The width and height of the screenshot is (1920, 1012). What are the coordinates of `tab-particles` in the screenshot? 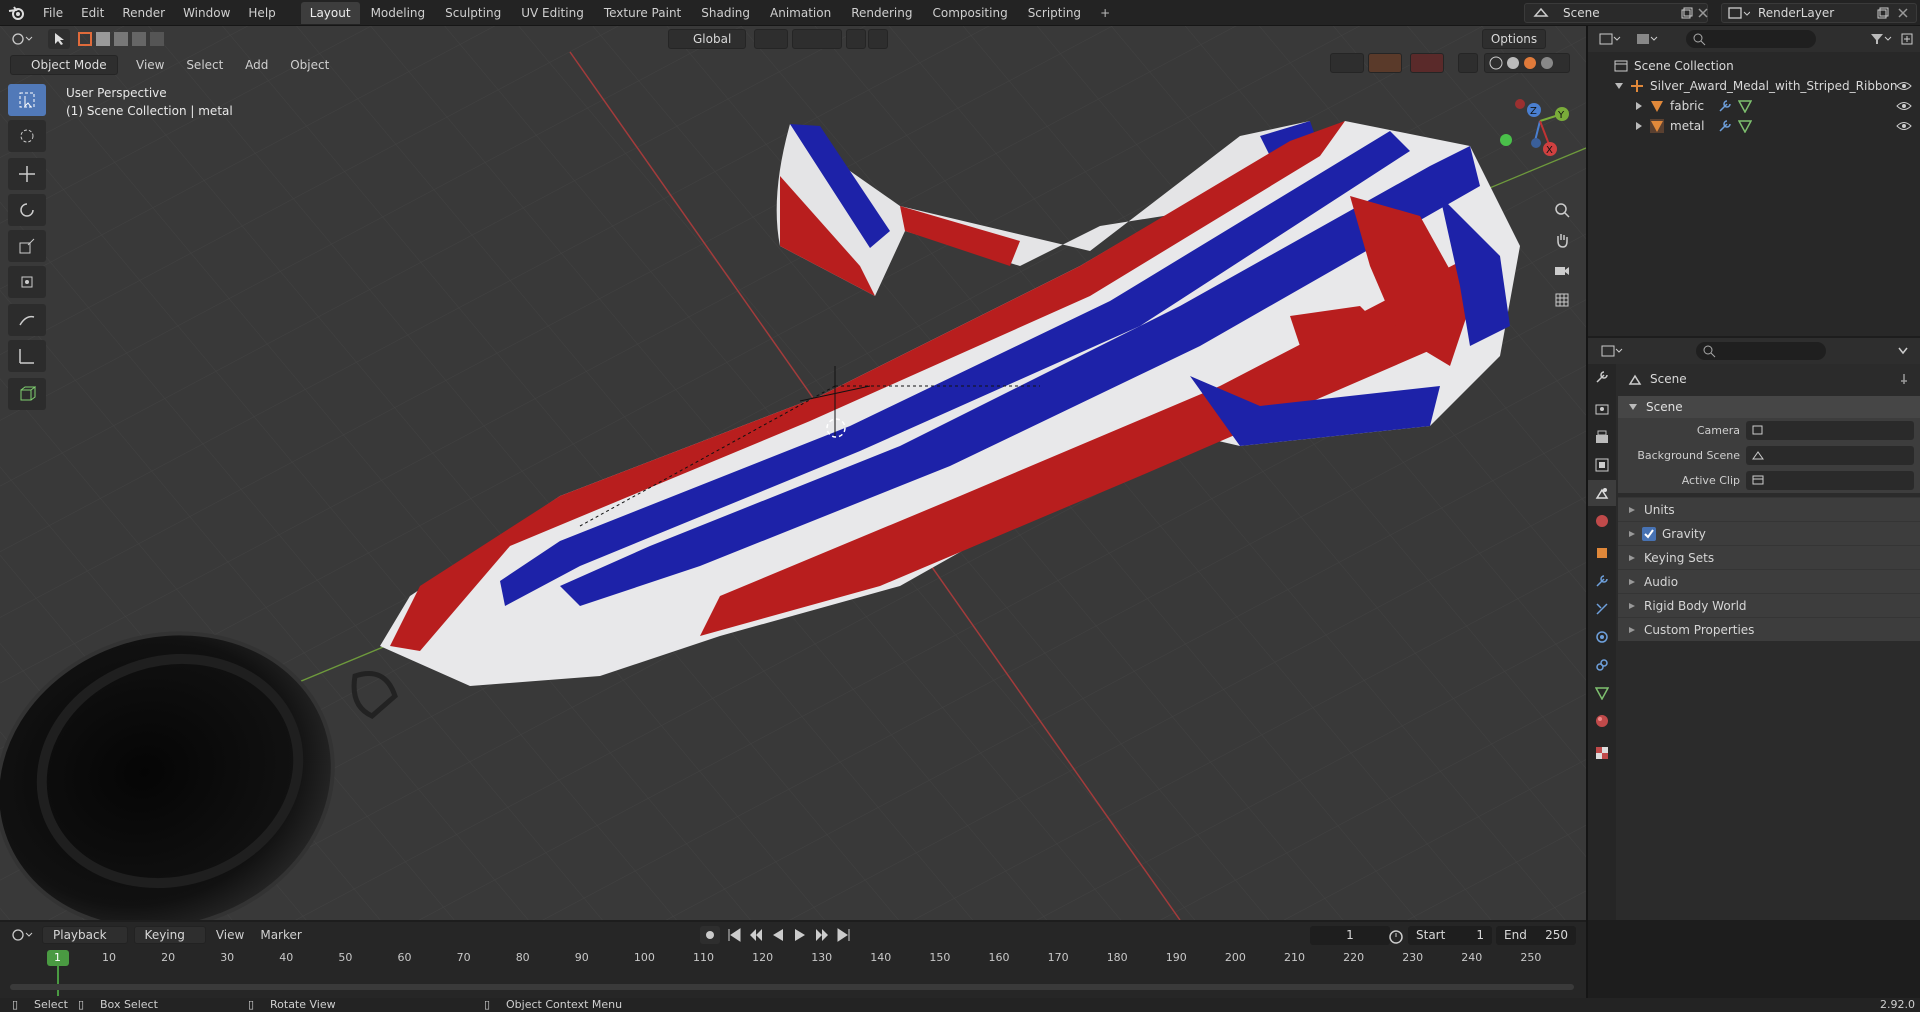 It's located at (1602, 609).